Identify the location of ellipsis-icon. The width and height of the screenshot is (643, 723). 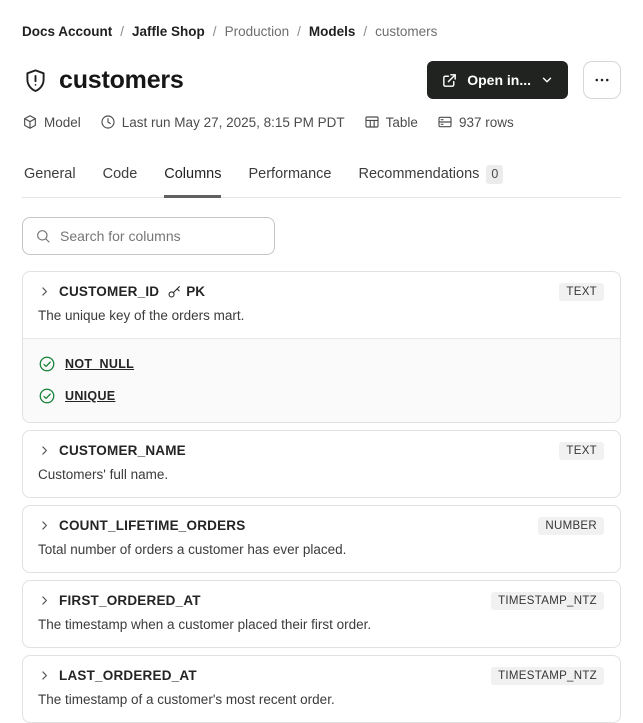
(602, 80).